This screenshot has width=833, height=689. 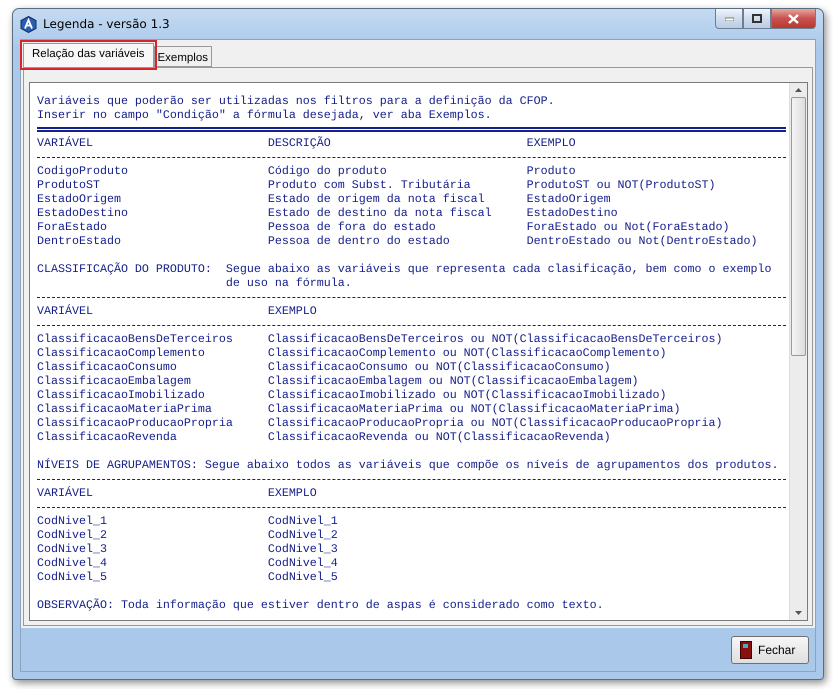 What do you see at coordinates (440, 437) in the screenshot?
I see `table-cell-text: ClassificacaoRevenda ou NOT(ClassificacaoRevenda)` at bounding box center [440, 437].